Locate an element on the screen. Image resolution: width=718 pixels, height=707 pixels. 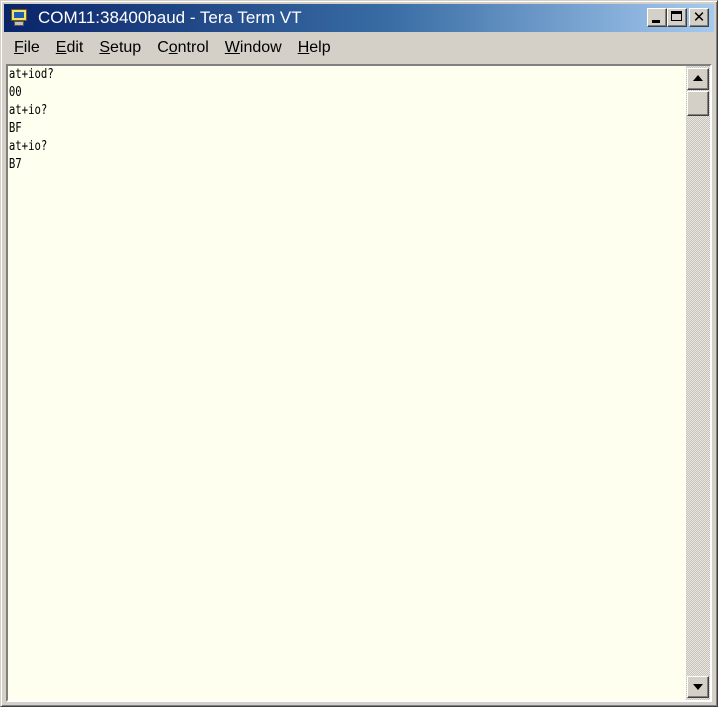
tera-term-icon is located at coordinates (20, 18).